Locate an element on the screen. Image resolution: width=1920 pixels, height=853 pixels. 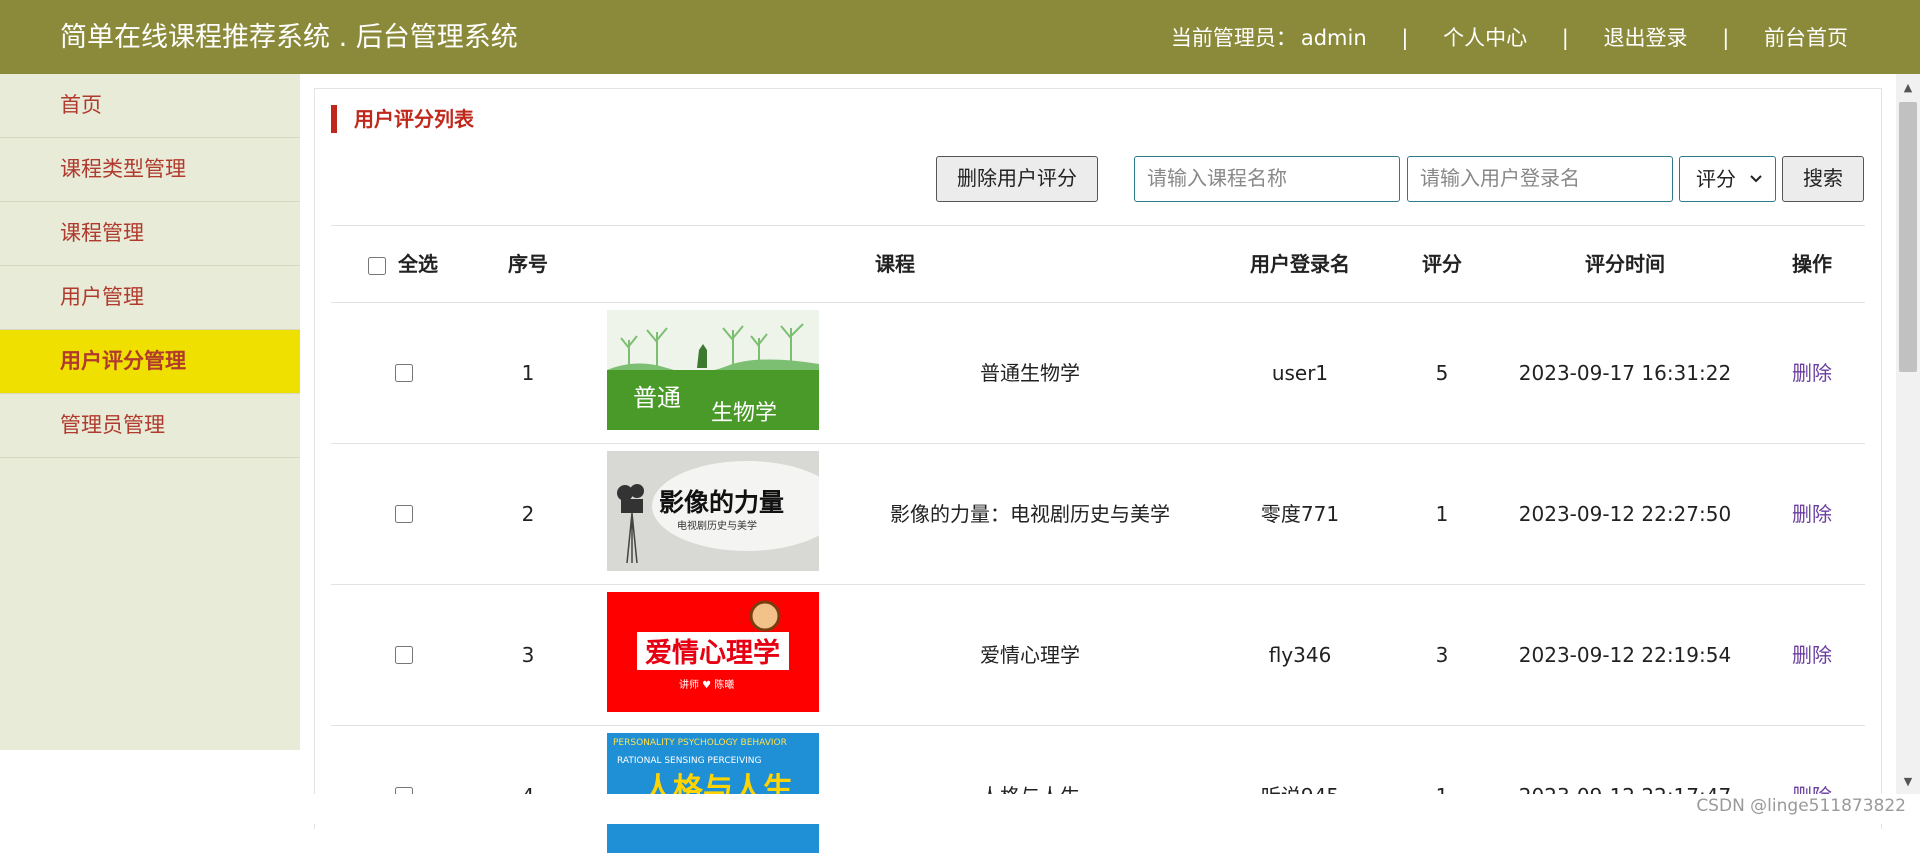
thumb-text: RATIONAL SENSING PERCEIVING is located at coordinates (689, 761).